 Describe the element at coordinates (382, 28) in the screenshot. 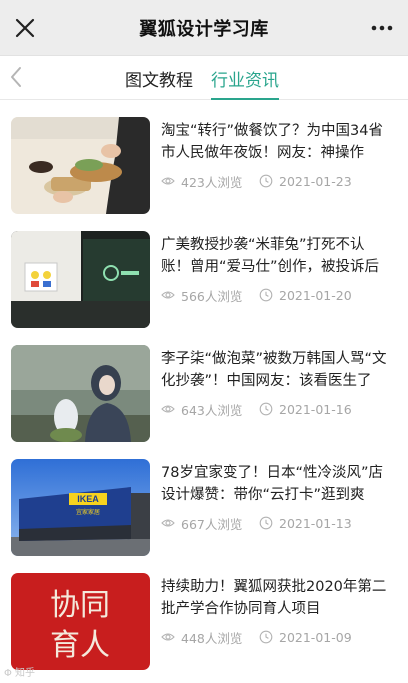

I see `more-icon` at that location.